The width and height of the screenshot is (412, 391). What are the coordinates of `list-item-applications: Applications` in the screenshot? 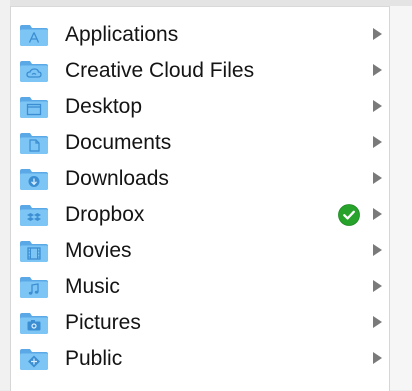 It's located at (200, 34).